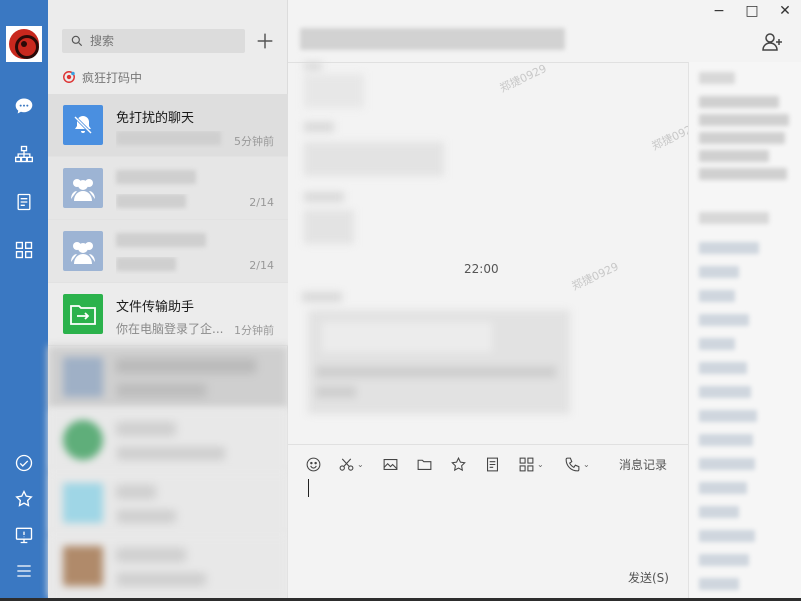  What do you see at coordinates (83, 125) in the screenshot?
I see `bell-off-icon` at bounding box center [83, 125].